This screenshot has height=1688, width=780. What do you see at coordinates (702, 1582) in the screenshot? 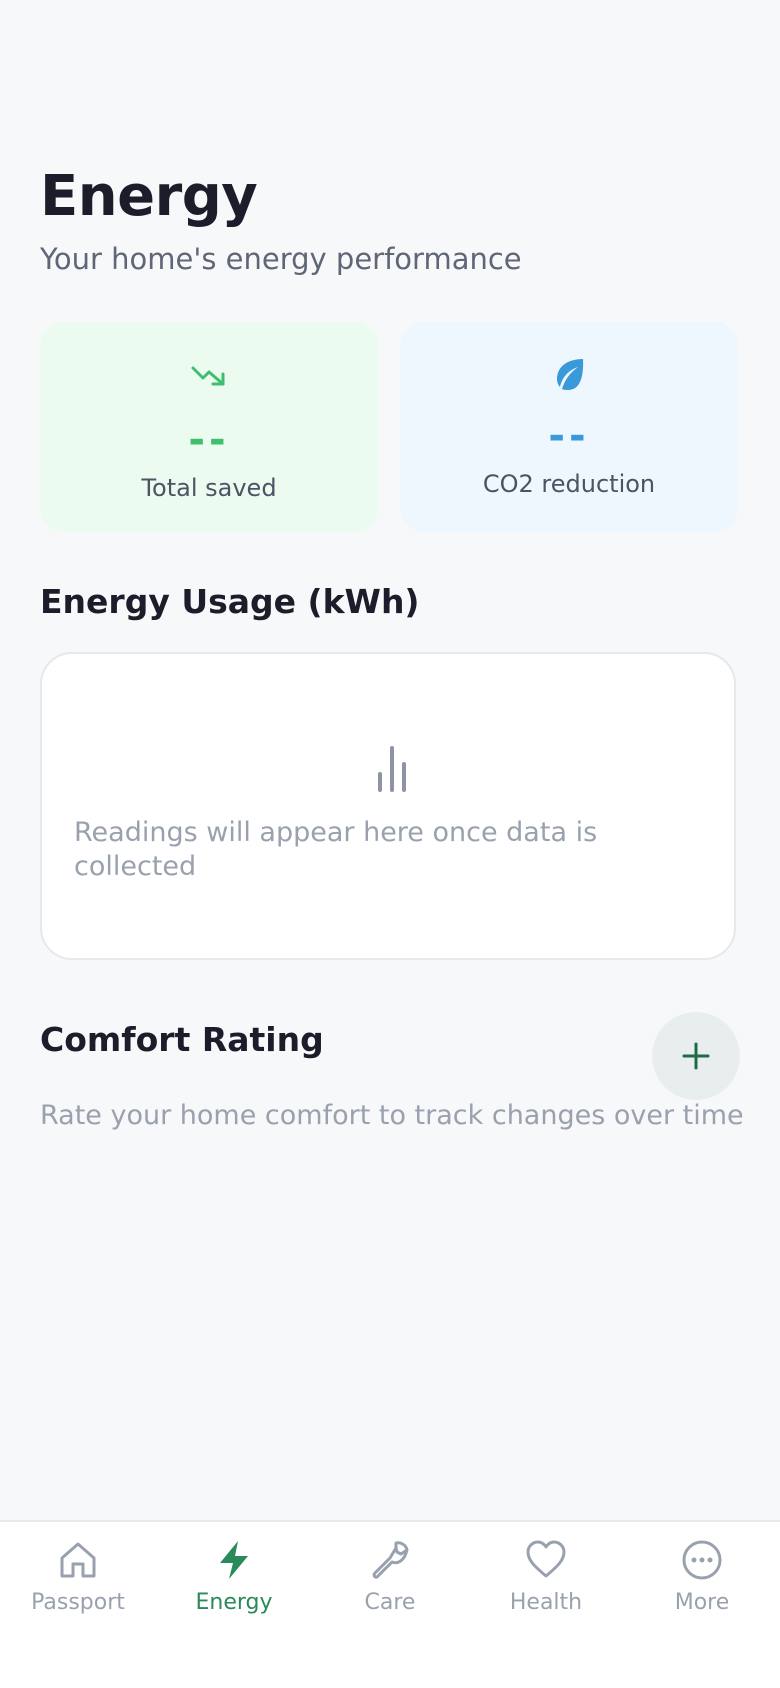
I see `tab-more: More` at bounding box center [702, 1582].